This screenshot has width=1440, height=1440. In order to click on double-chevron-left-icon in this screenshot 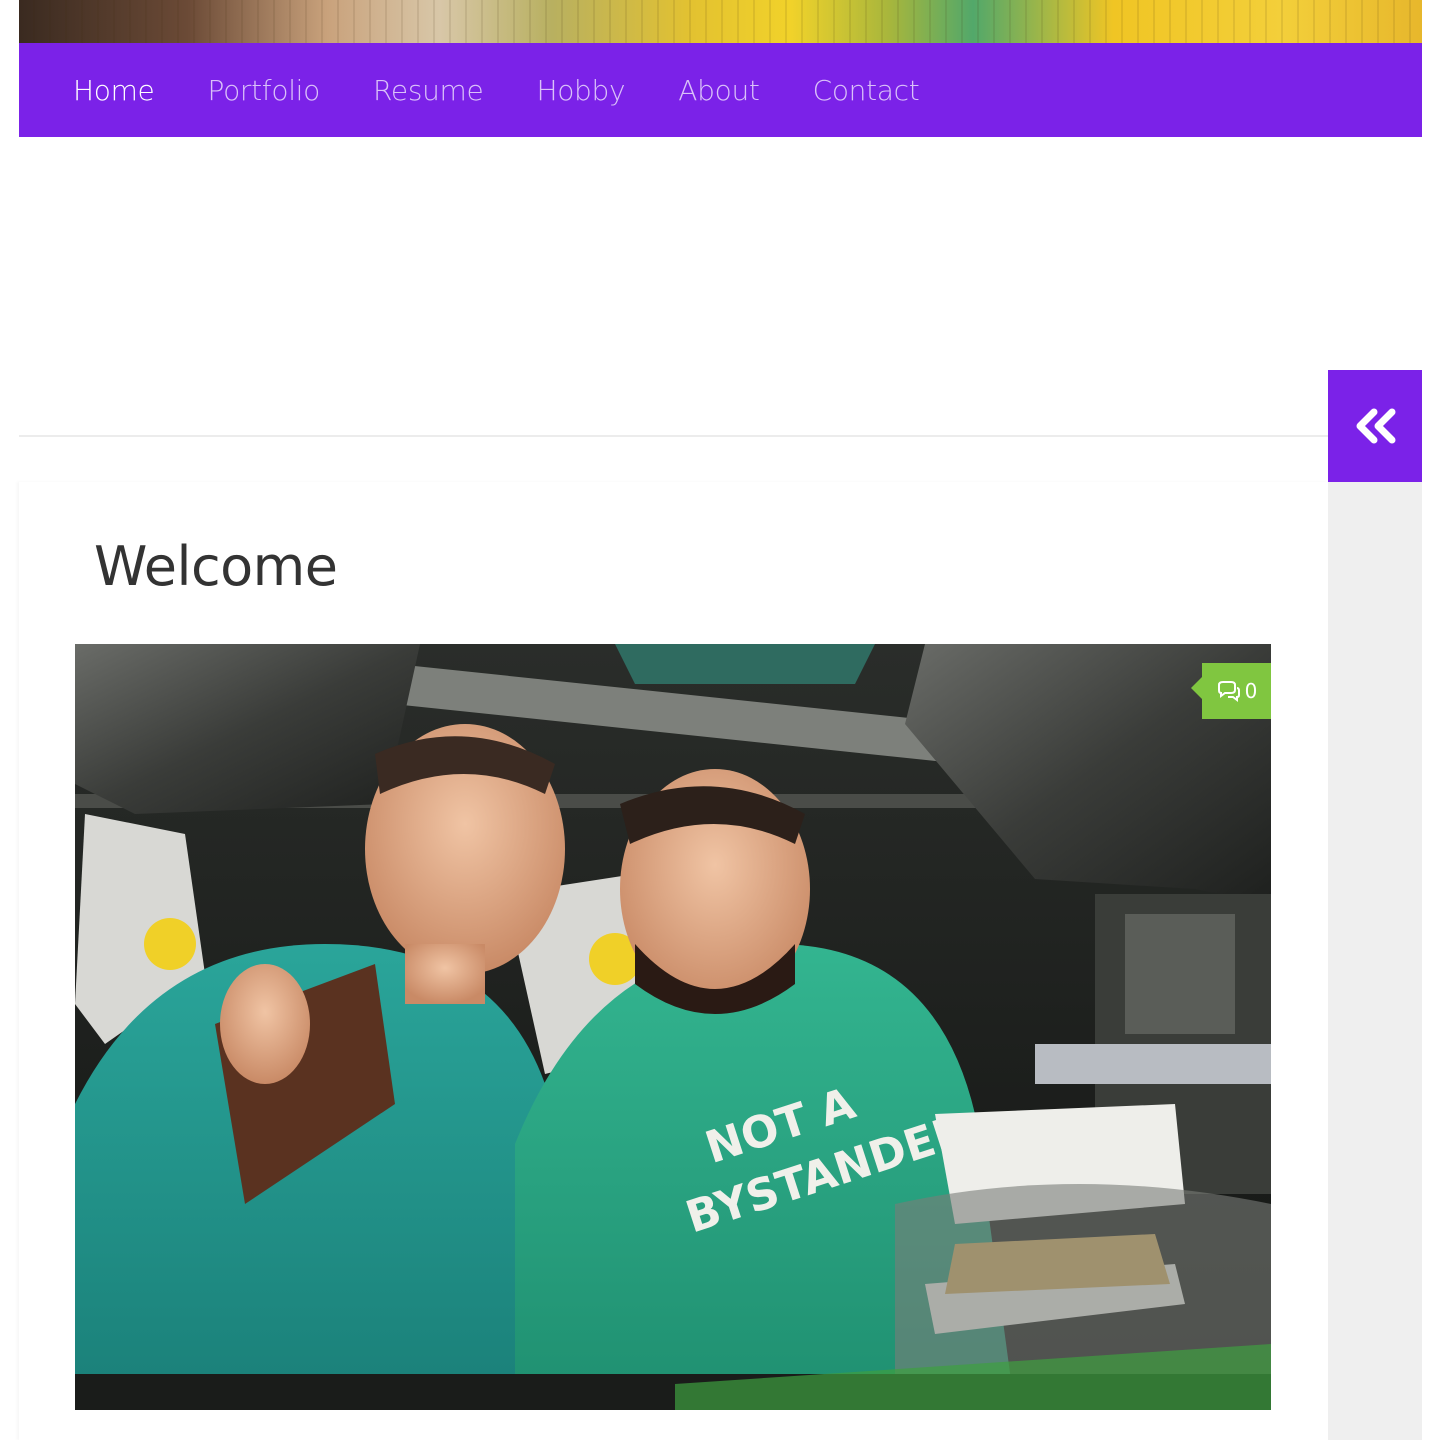, I will do `click(1376, 426)`.